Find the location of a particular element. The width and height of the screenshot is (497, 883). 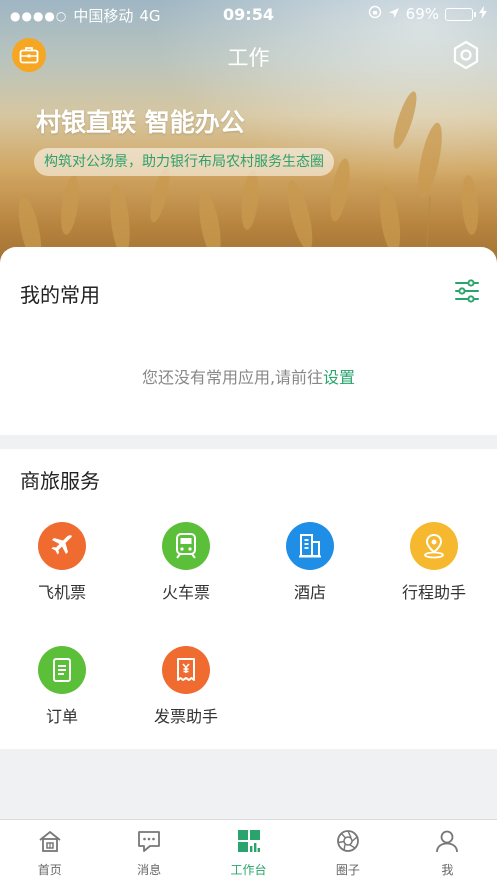

banner-subslogan: 构筑对公场景，助力银行布局农村服务生态圈 is located at coordinates (184, 162).